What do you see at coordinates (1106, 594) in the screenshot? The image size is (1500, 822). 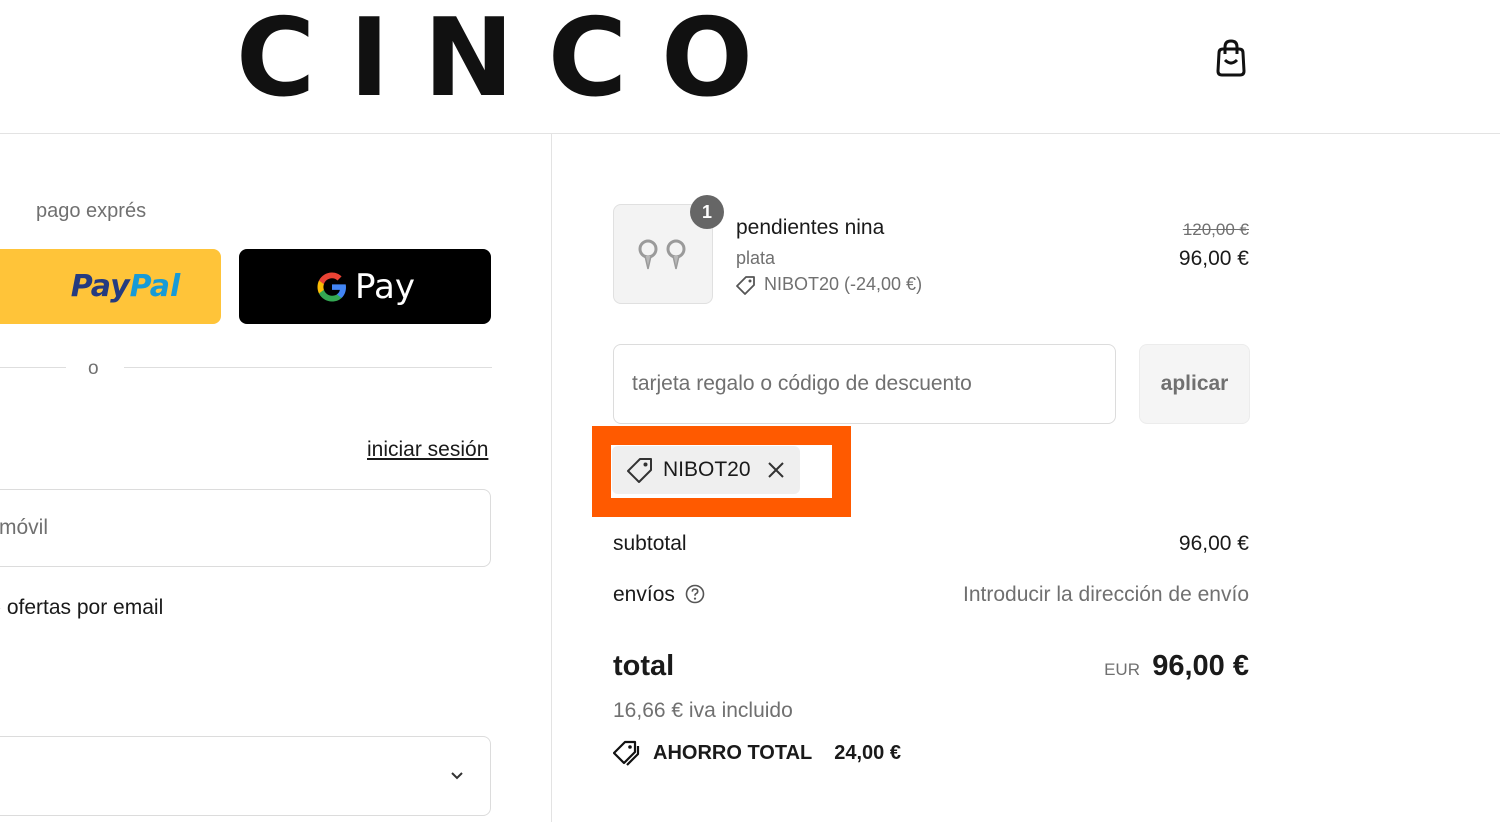 I see `shipping-value: Introducir la dirección de envío` at bounding box center [1106, 594].